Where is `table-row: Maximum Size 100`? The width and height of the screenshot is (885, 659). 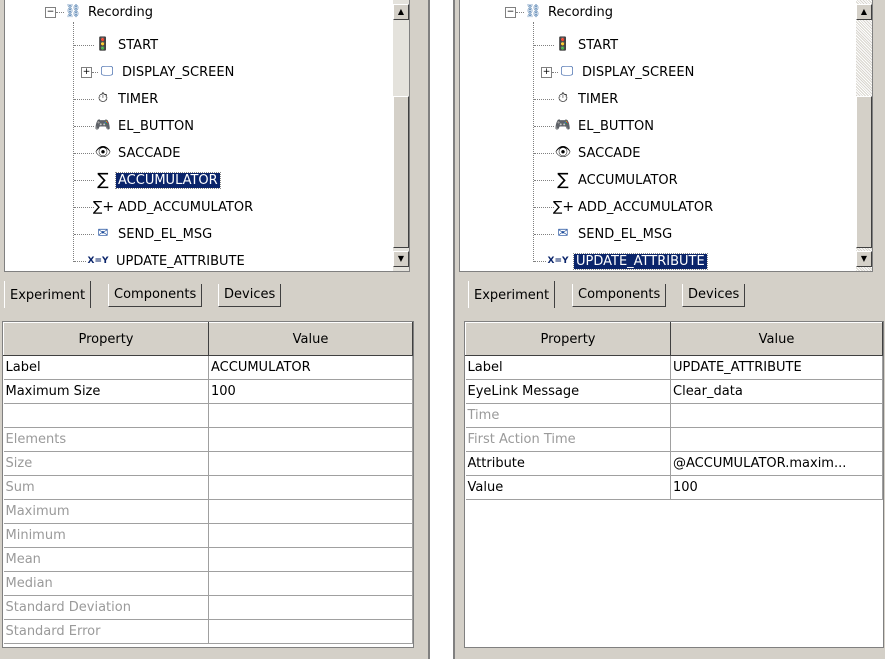 table-row: Maximum Size 100 is located at coordinates (208, 391).